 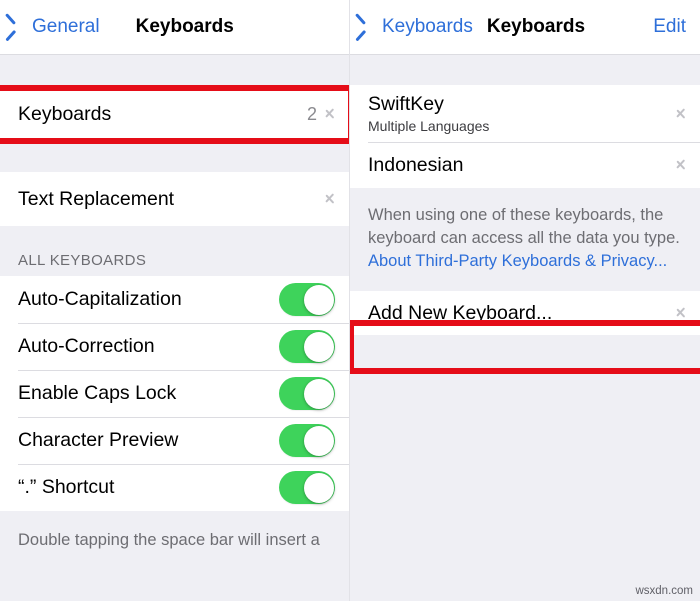 I want to click on left-navbar: General Keyboards, so click(x=174, y=27).